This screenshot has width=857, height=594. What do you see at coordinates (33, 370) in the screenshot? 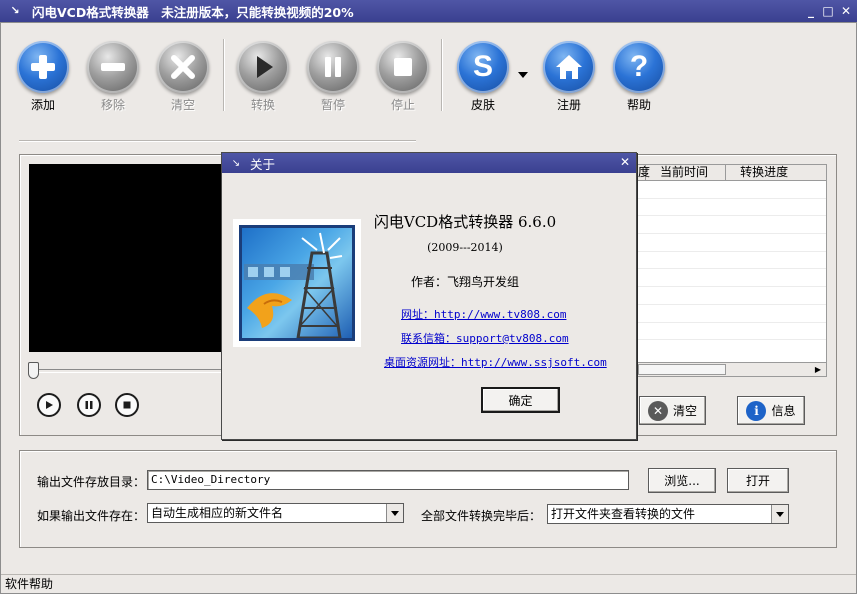
I see `seek-slider-thumb` at bounding box center [33, 370].